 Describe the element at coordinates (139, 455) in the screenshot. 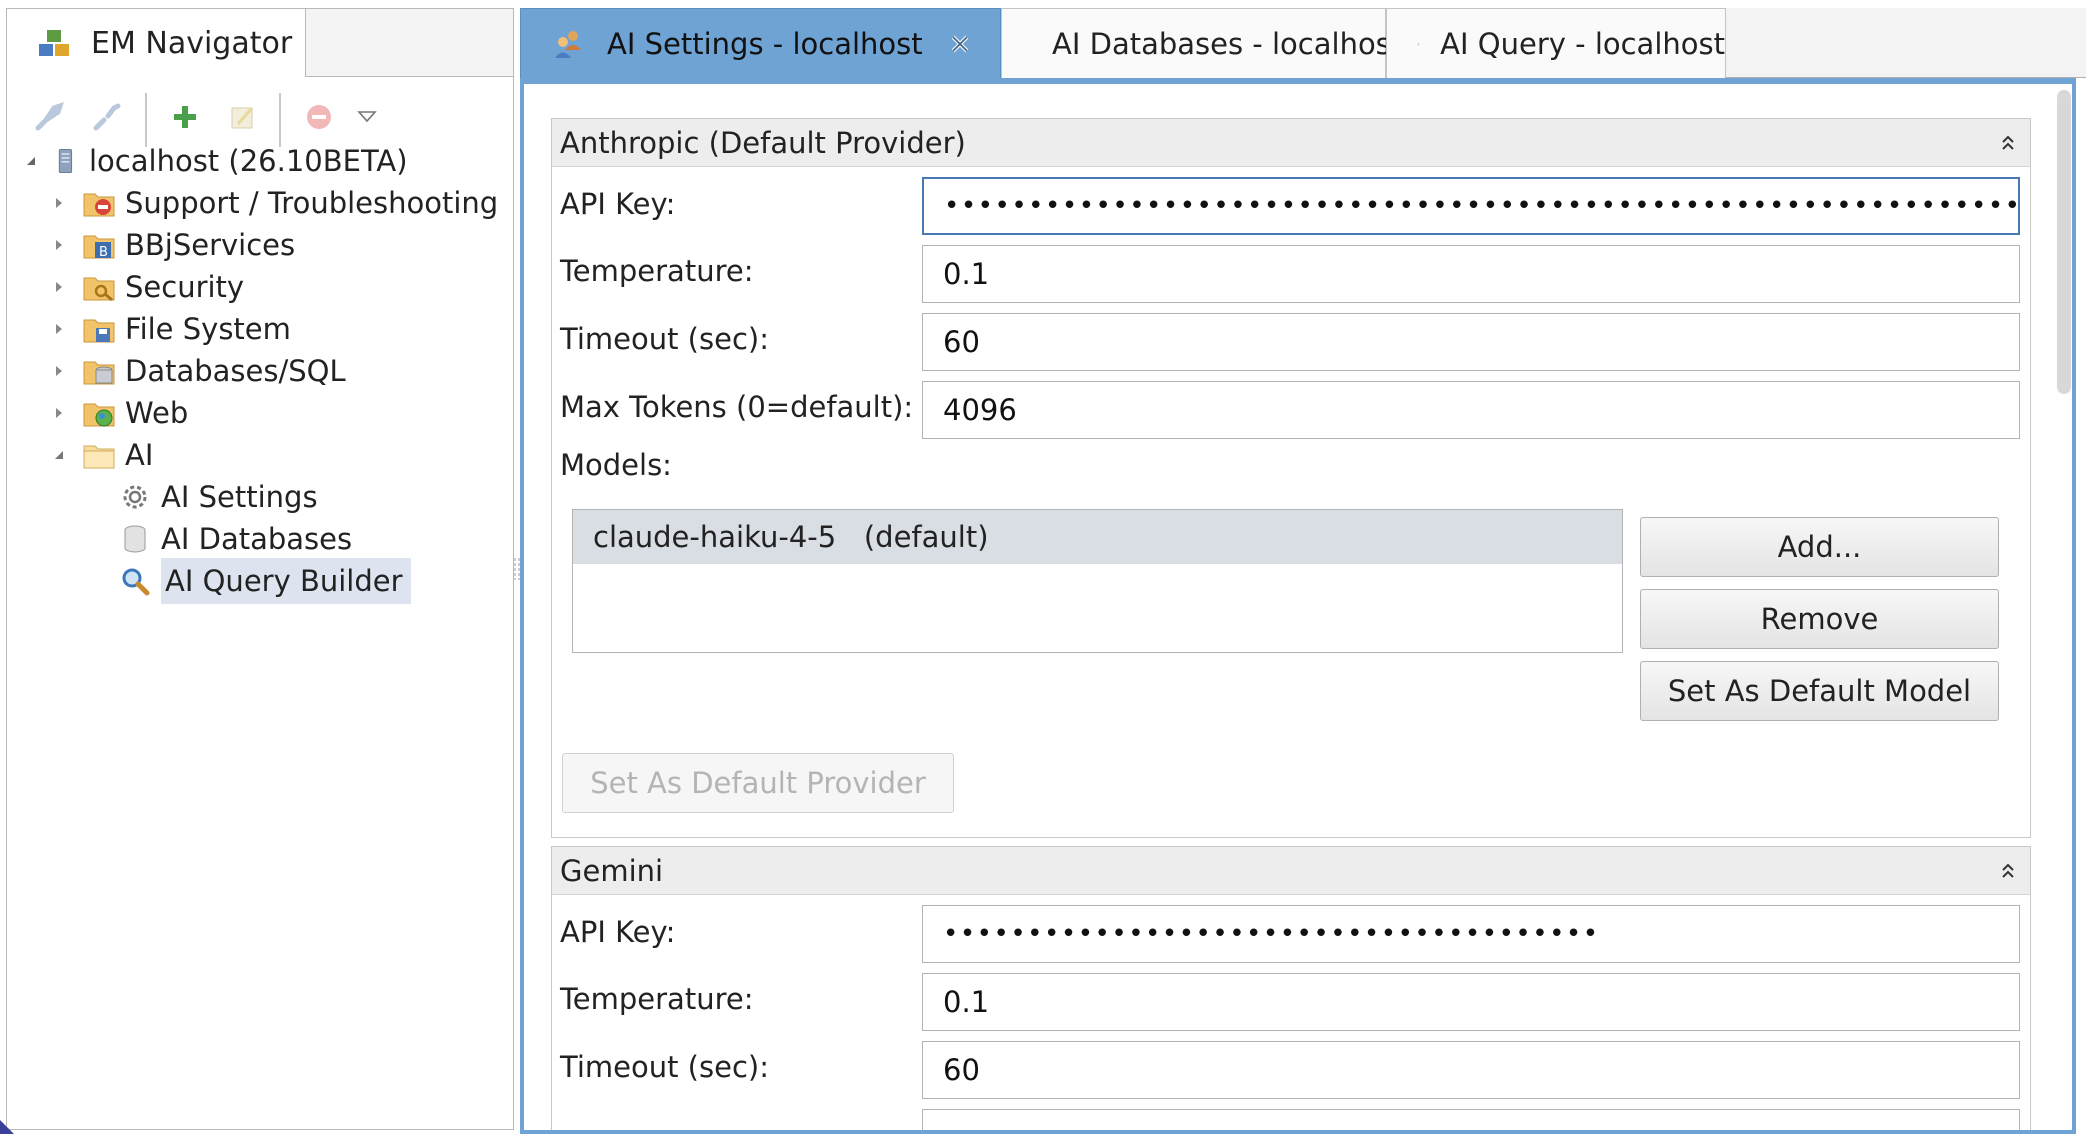

I see `tree-node-label: AI` at that location.